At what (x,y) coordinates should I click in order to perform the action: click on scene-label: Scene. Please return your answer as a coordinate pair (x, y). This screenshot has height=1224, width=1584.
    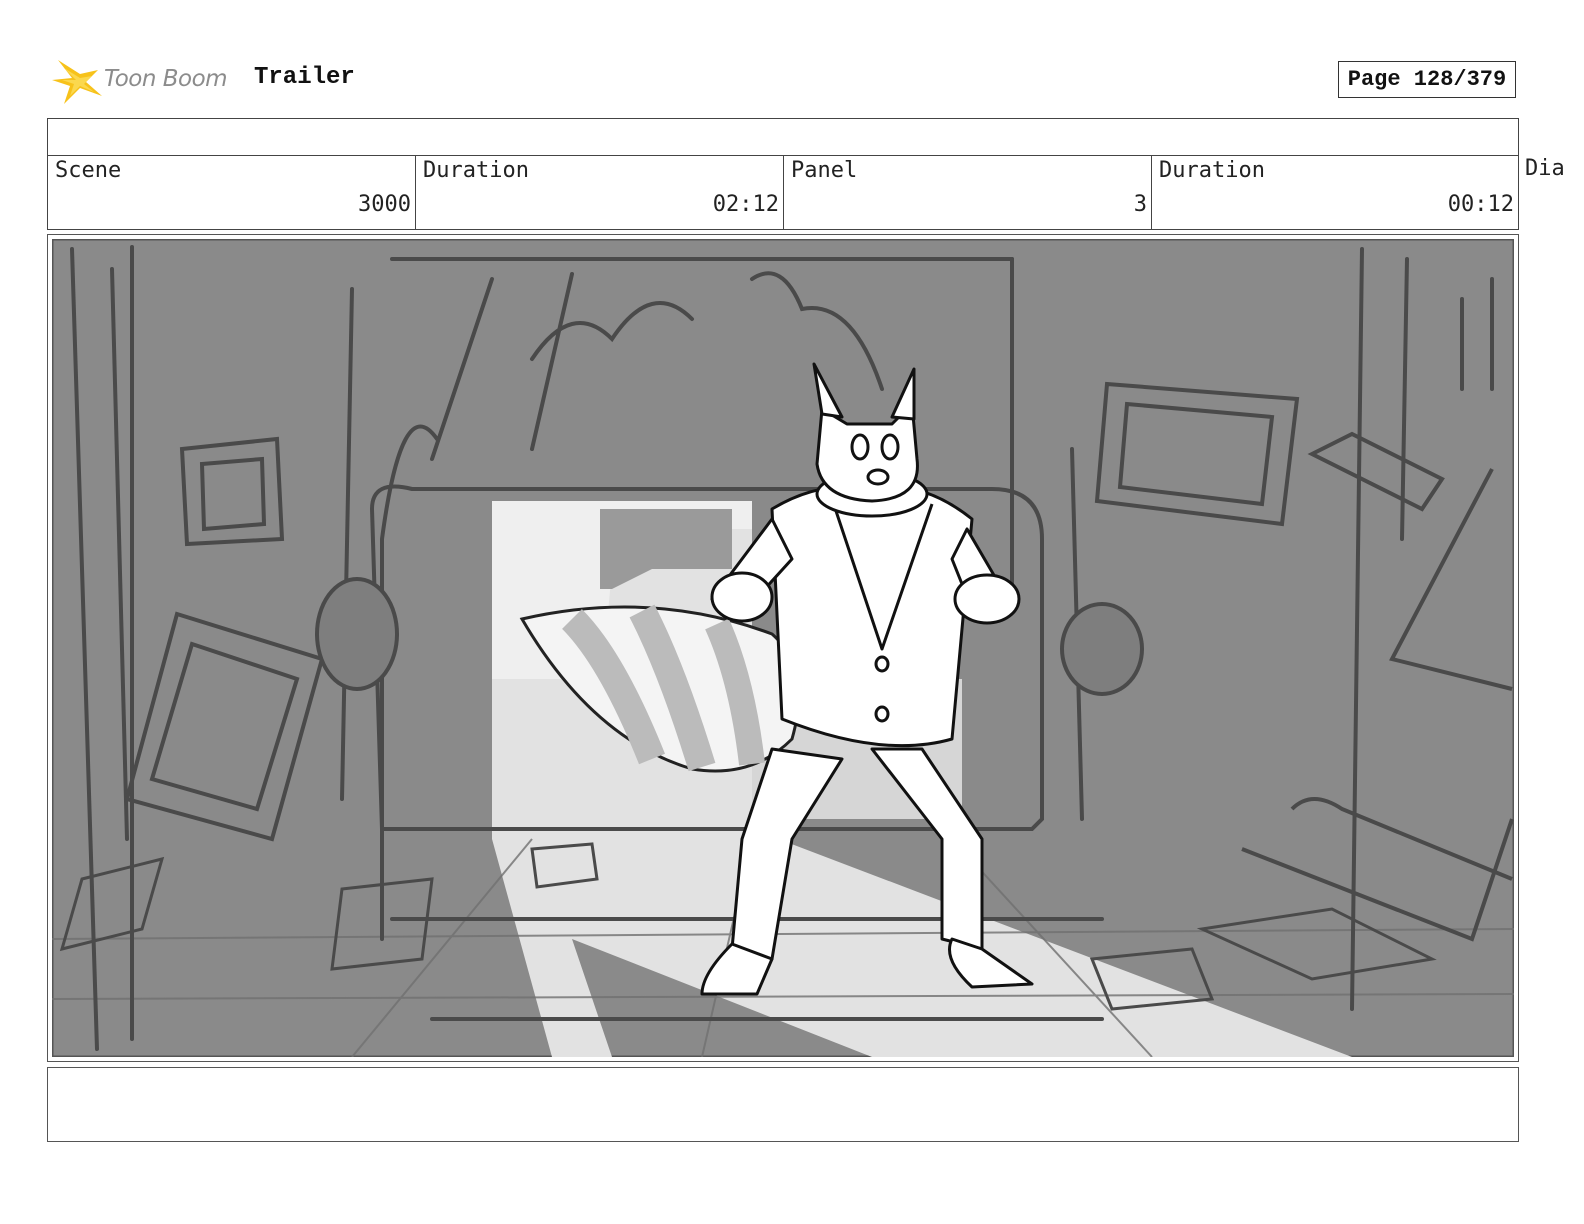
    Looking at the image, I should click on (88, 170).